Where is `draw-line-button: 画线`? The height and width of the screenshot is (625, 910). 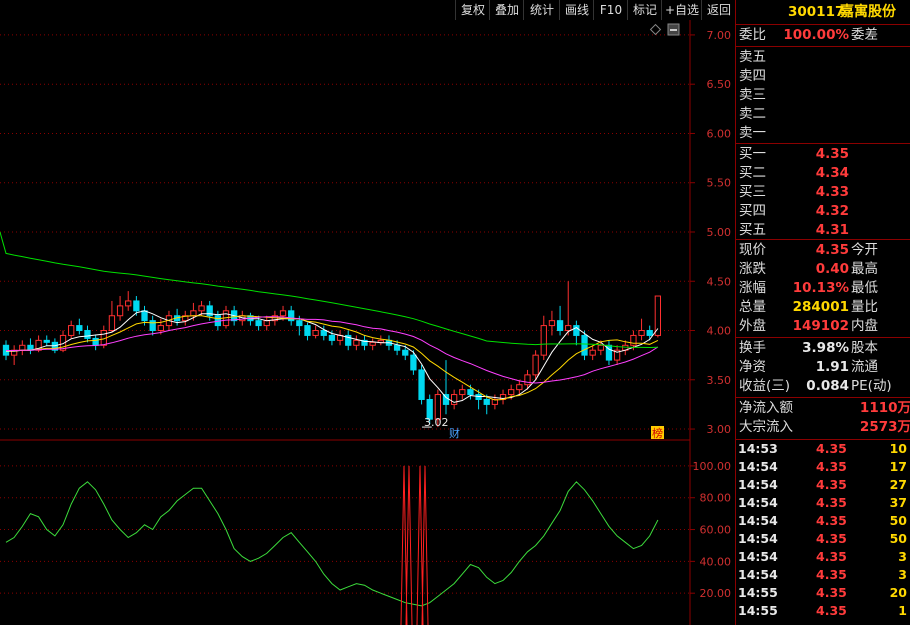
draw-line-button: 画线 is located at coordinates (576, 10).